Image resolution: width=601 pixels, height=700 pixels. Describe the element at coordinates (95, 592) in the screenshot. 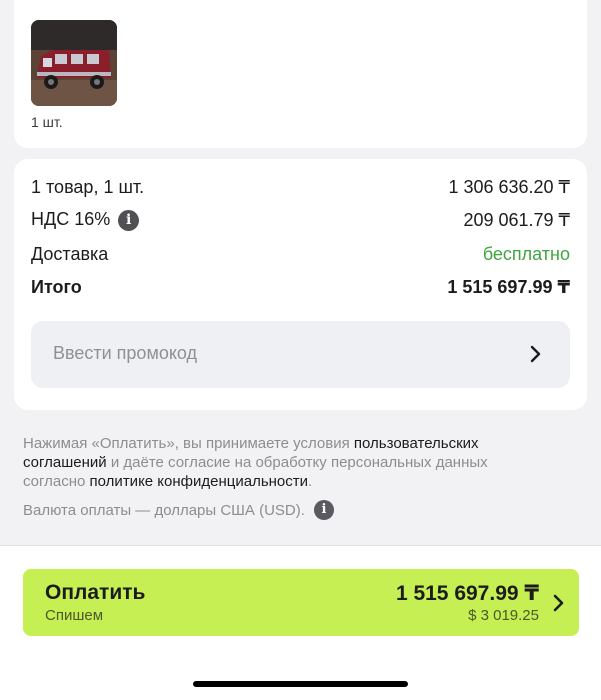

I see `pay-button-title: Оплатить` at that location.